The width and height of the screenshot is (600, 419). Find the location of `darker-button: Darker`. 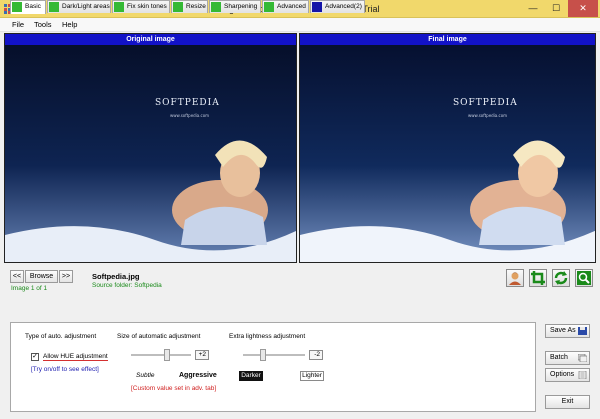

darker-button: Darker is located at coordinates (251, 376).